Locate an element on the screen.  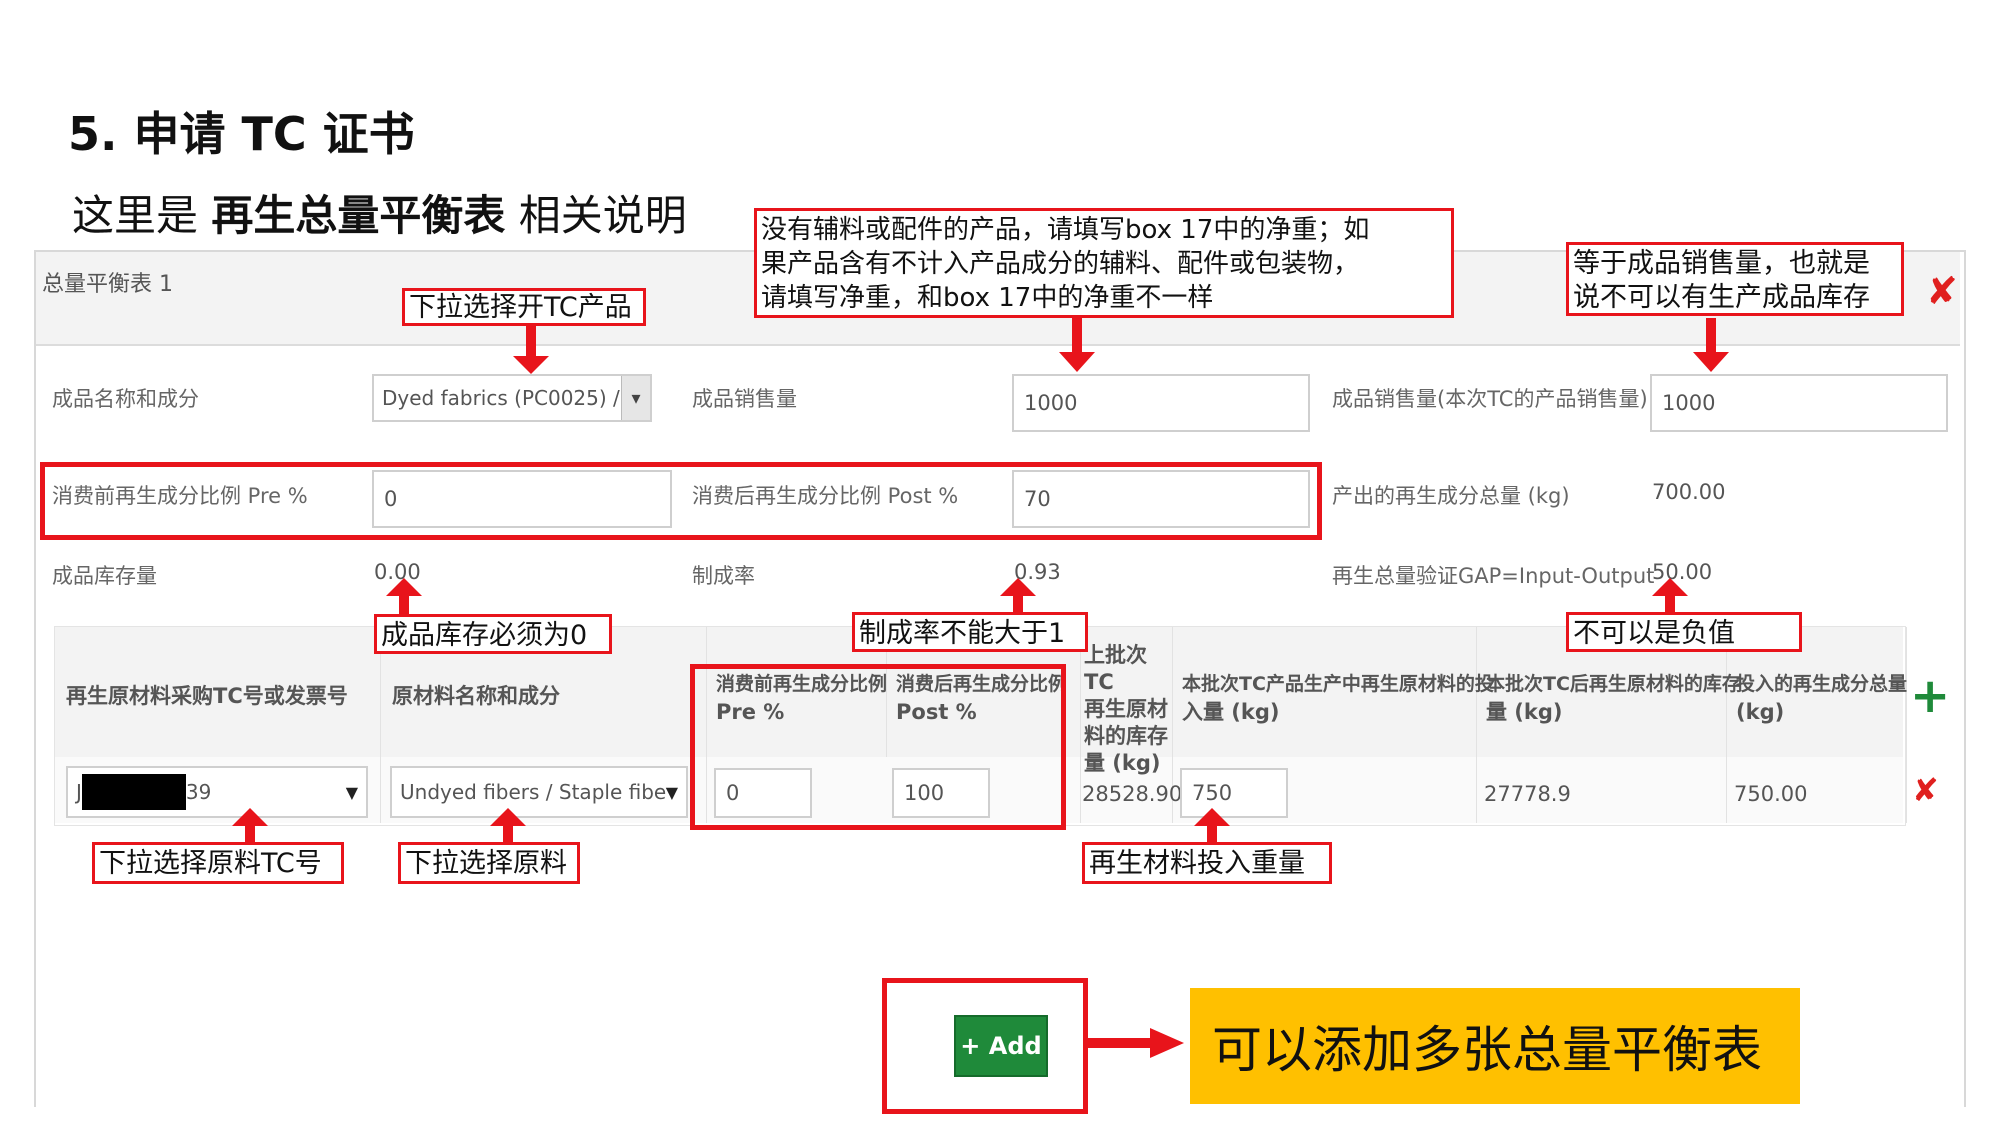
add-button: + Add is located at coordinates (1001, 1046).